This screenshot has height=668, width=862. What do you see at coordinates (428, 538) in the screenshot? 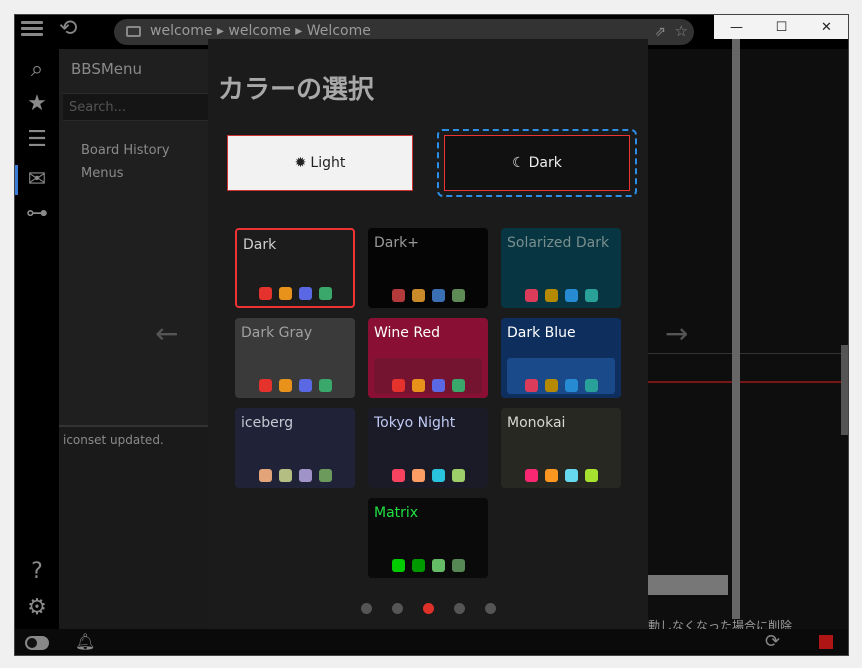
I see `theme-tile: Matrix` at bounding box center [428, 538].